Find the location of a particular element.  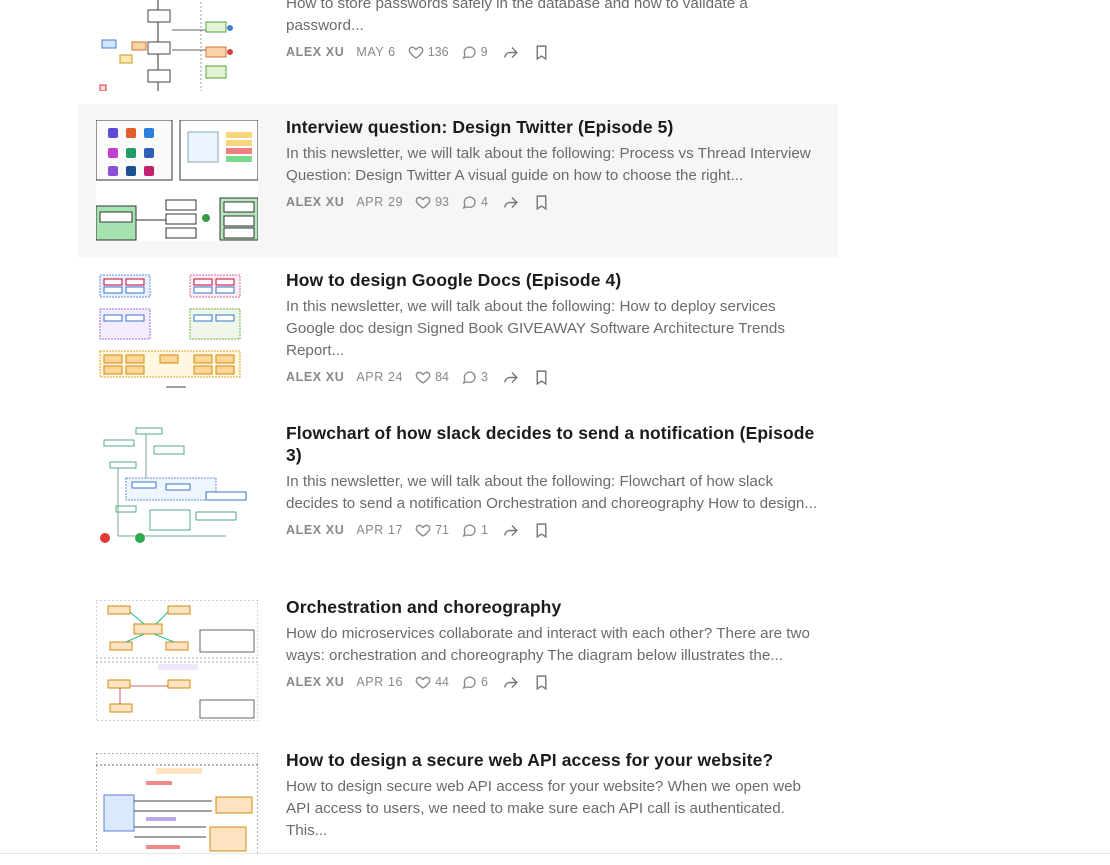

comment-button: 9 is located at coordinates (474, 52).